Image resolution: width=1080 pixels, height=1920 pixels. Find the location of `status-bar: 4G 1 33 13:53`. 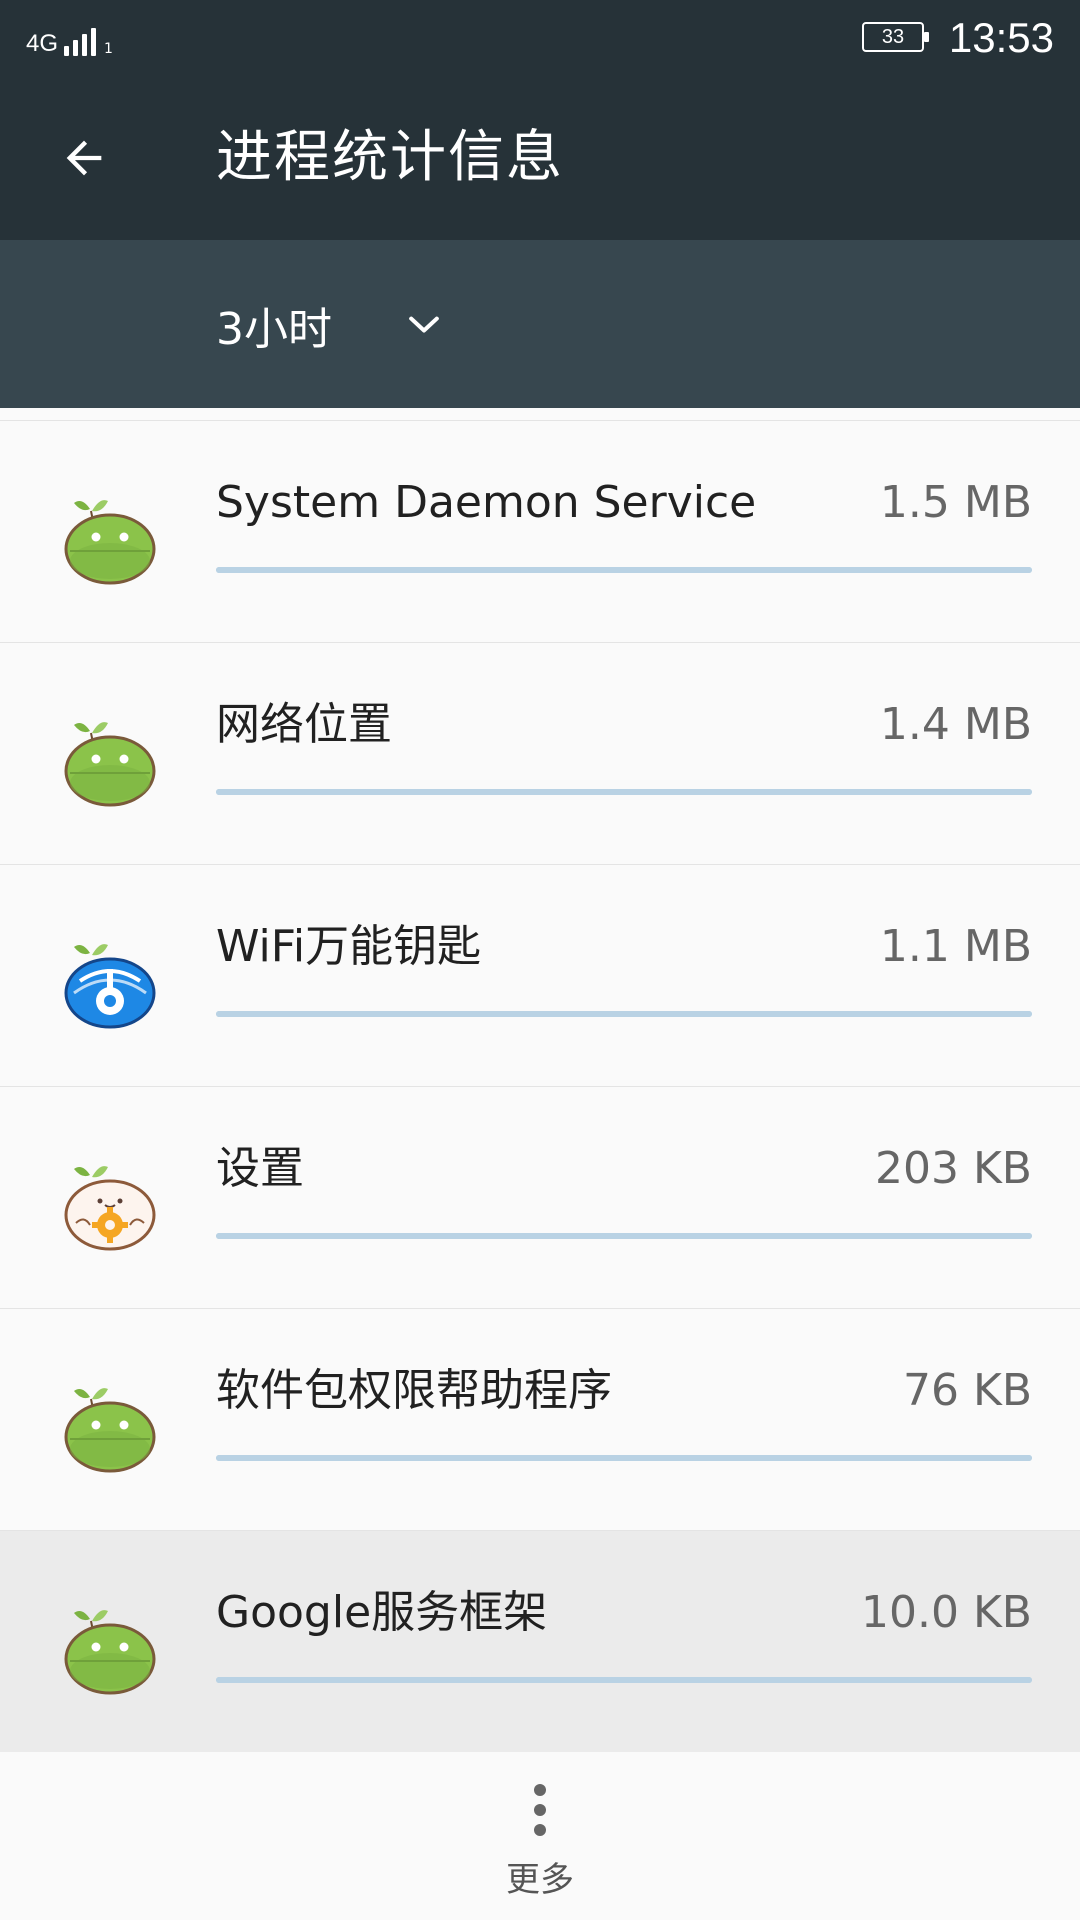

status-bar: 4G 1 33 13:53 is located at coordinates (540, 39).